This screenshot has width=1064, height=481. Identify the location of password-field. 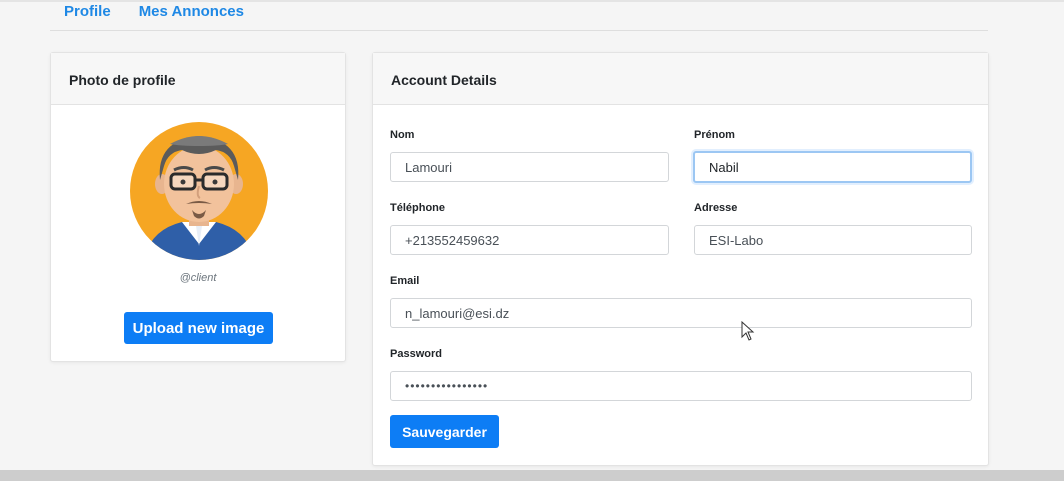
(681, 386).